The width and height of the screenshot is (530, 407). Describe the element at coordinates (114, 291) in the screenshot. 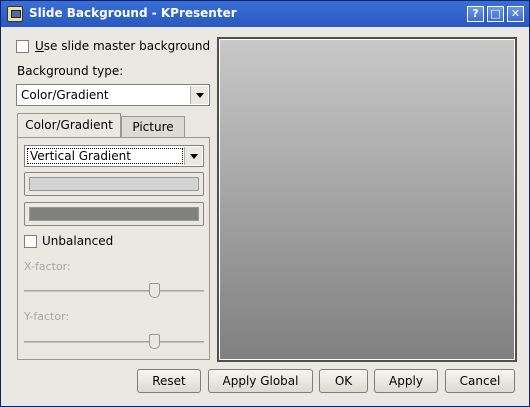

I see `x-factor-slider-track` at that location.